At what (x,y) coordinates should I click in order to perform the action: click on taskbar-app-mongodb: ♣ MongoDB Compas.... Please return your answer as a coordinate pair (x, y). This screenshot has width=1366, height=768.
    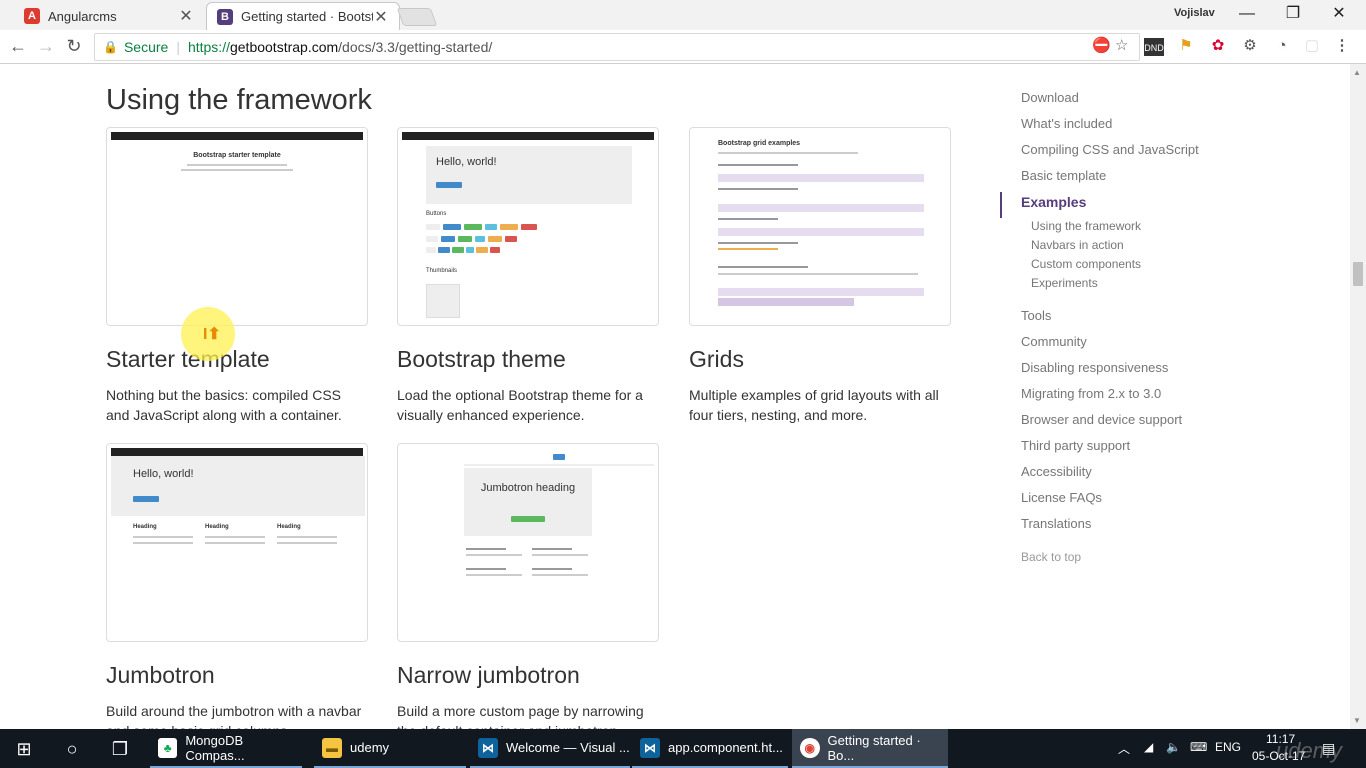
    Looking at the image, I should click on (226, 748).